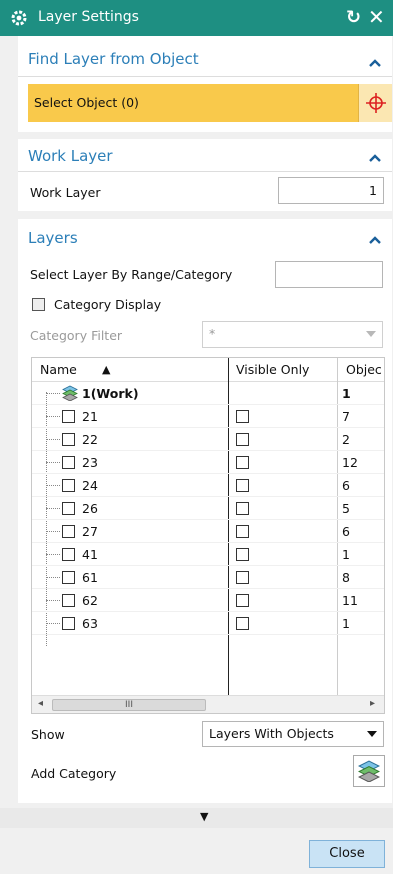  I want to click on crosshair-icon, so click(376, 103).